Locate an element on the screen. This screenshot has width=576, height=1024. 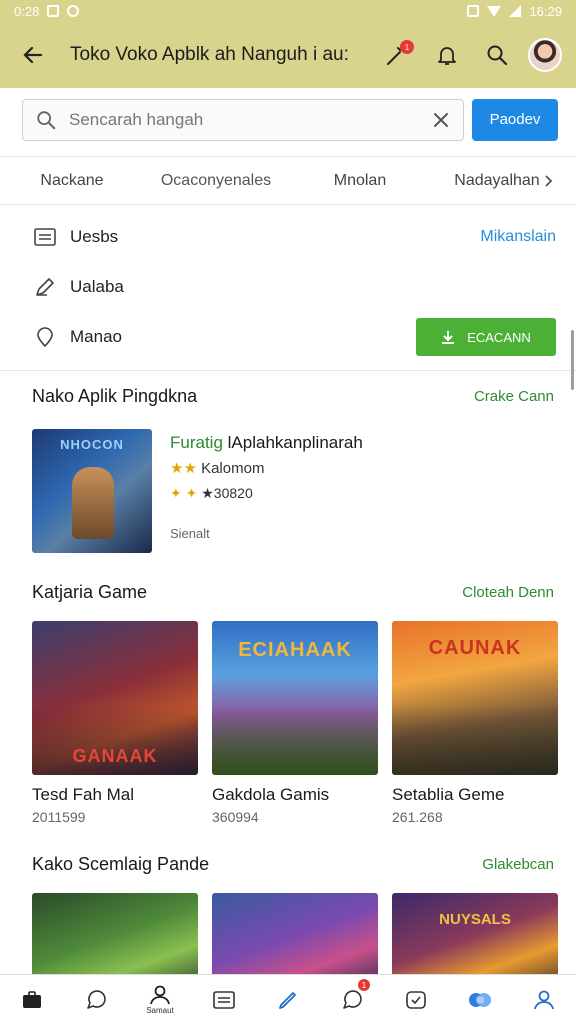
game-card: GANAAK Tesd Fah Mal 2011599 is located at coordinates (115, 728).